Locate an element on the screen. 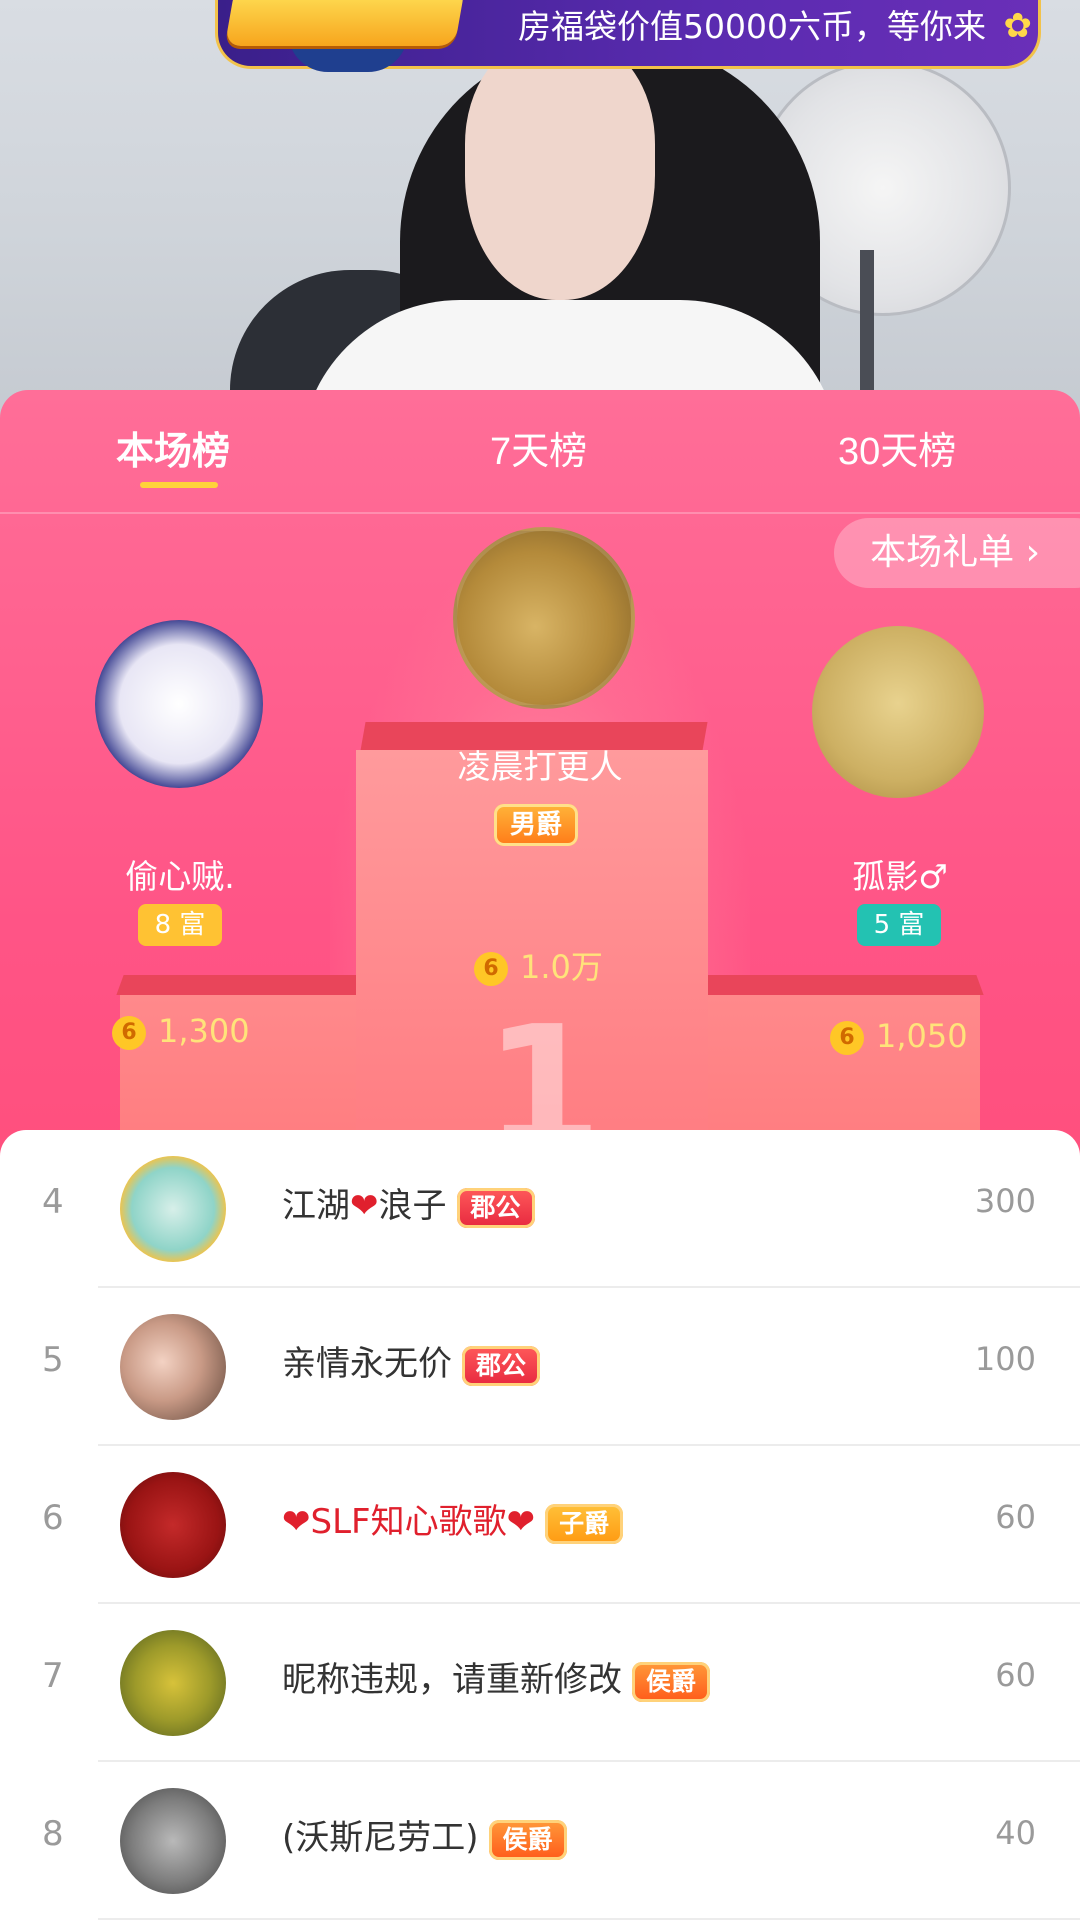  active-tab-indicator is located at coordinates (179, 485).